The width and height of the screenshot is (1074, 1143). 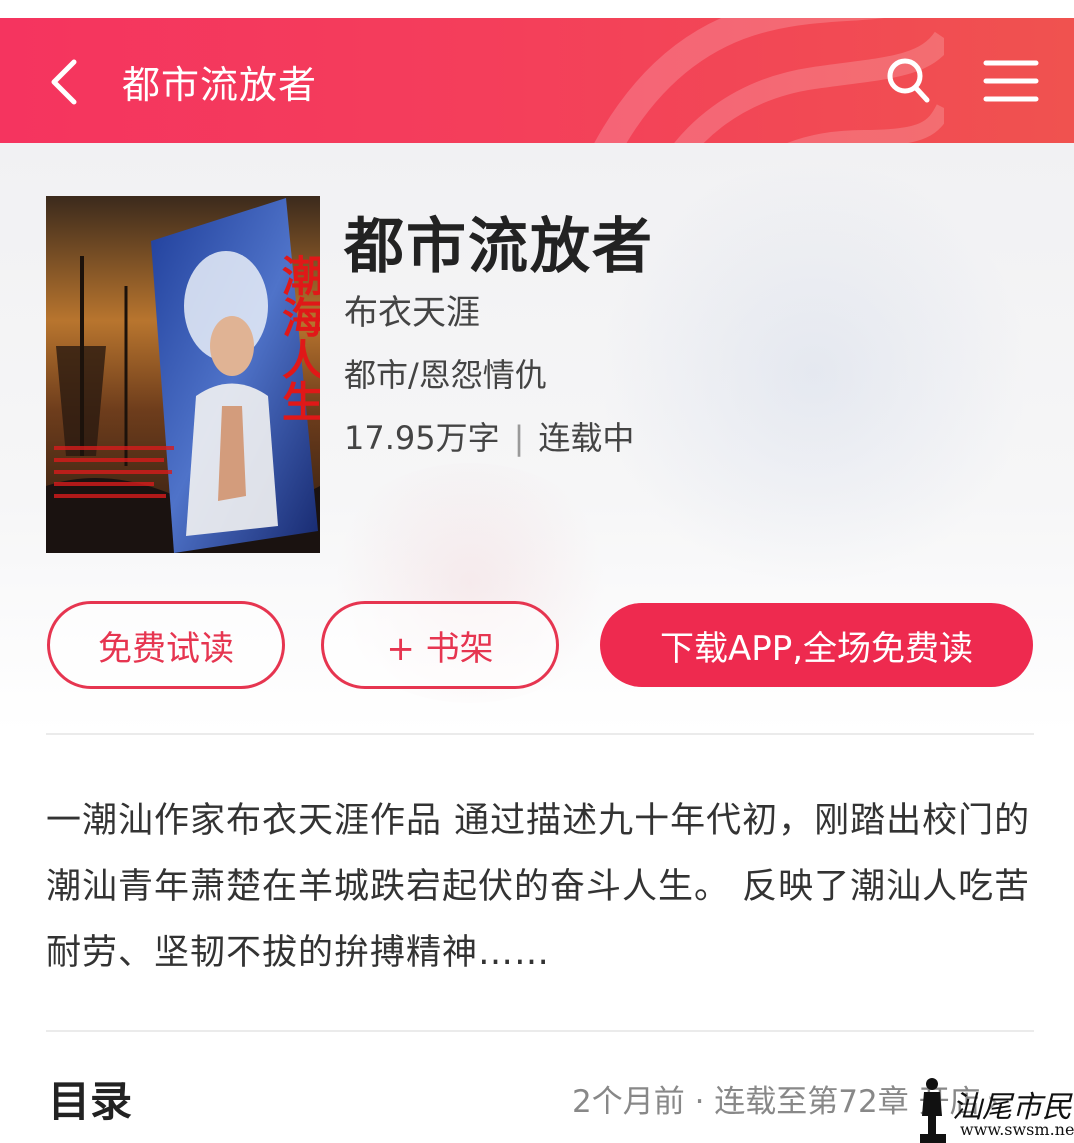 What do you see at coordinates (445, 375) in the screenshot?
I see `book-category: 都市/恩怨情仇` at bounding box center [445, 375].